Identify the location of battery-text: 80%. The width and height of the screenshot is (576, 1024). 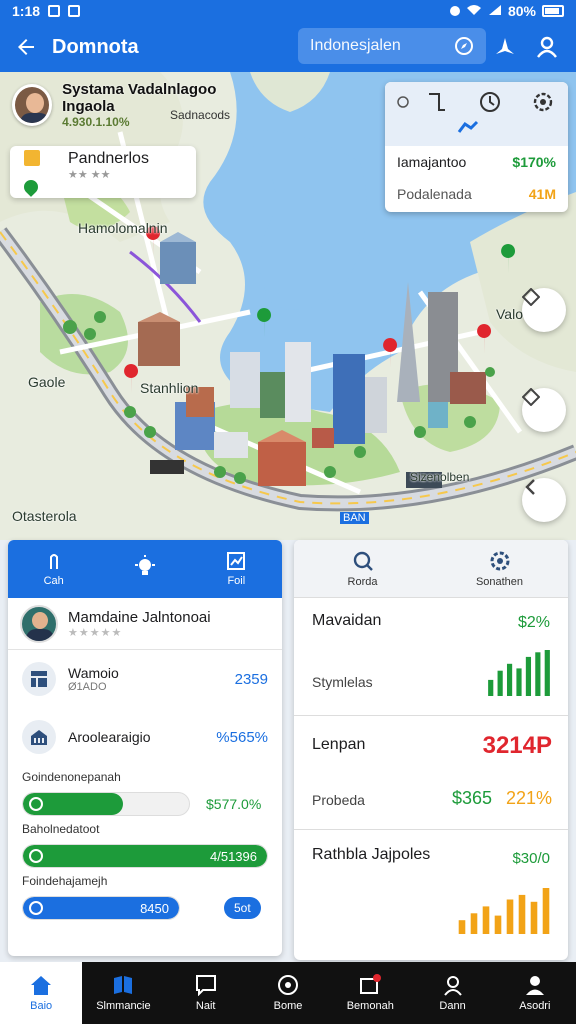
(521, 11).